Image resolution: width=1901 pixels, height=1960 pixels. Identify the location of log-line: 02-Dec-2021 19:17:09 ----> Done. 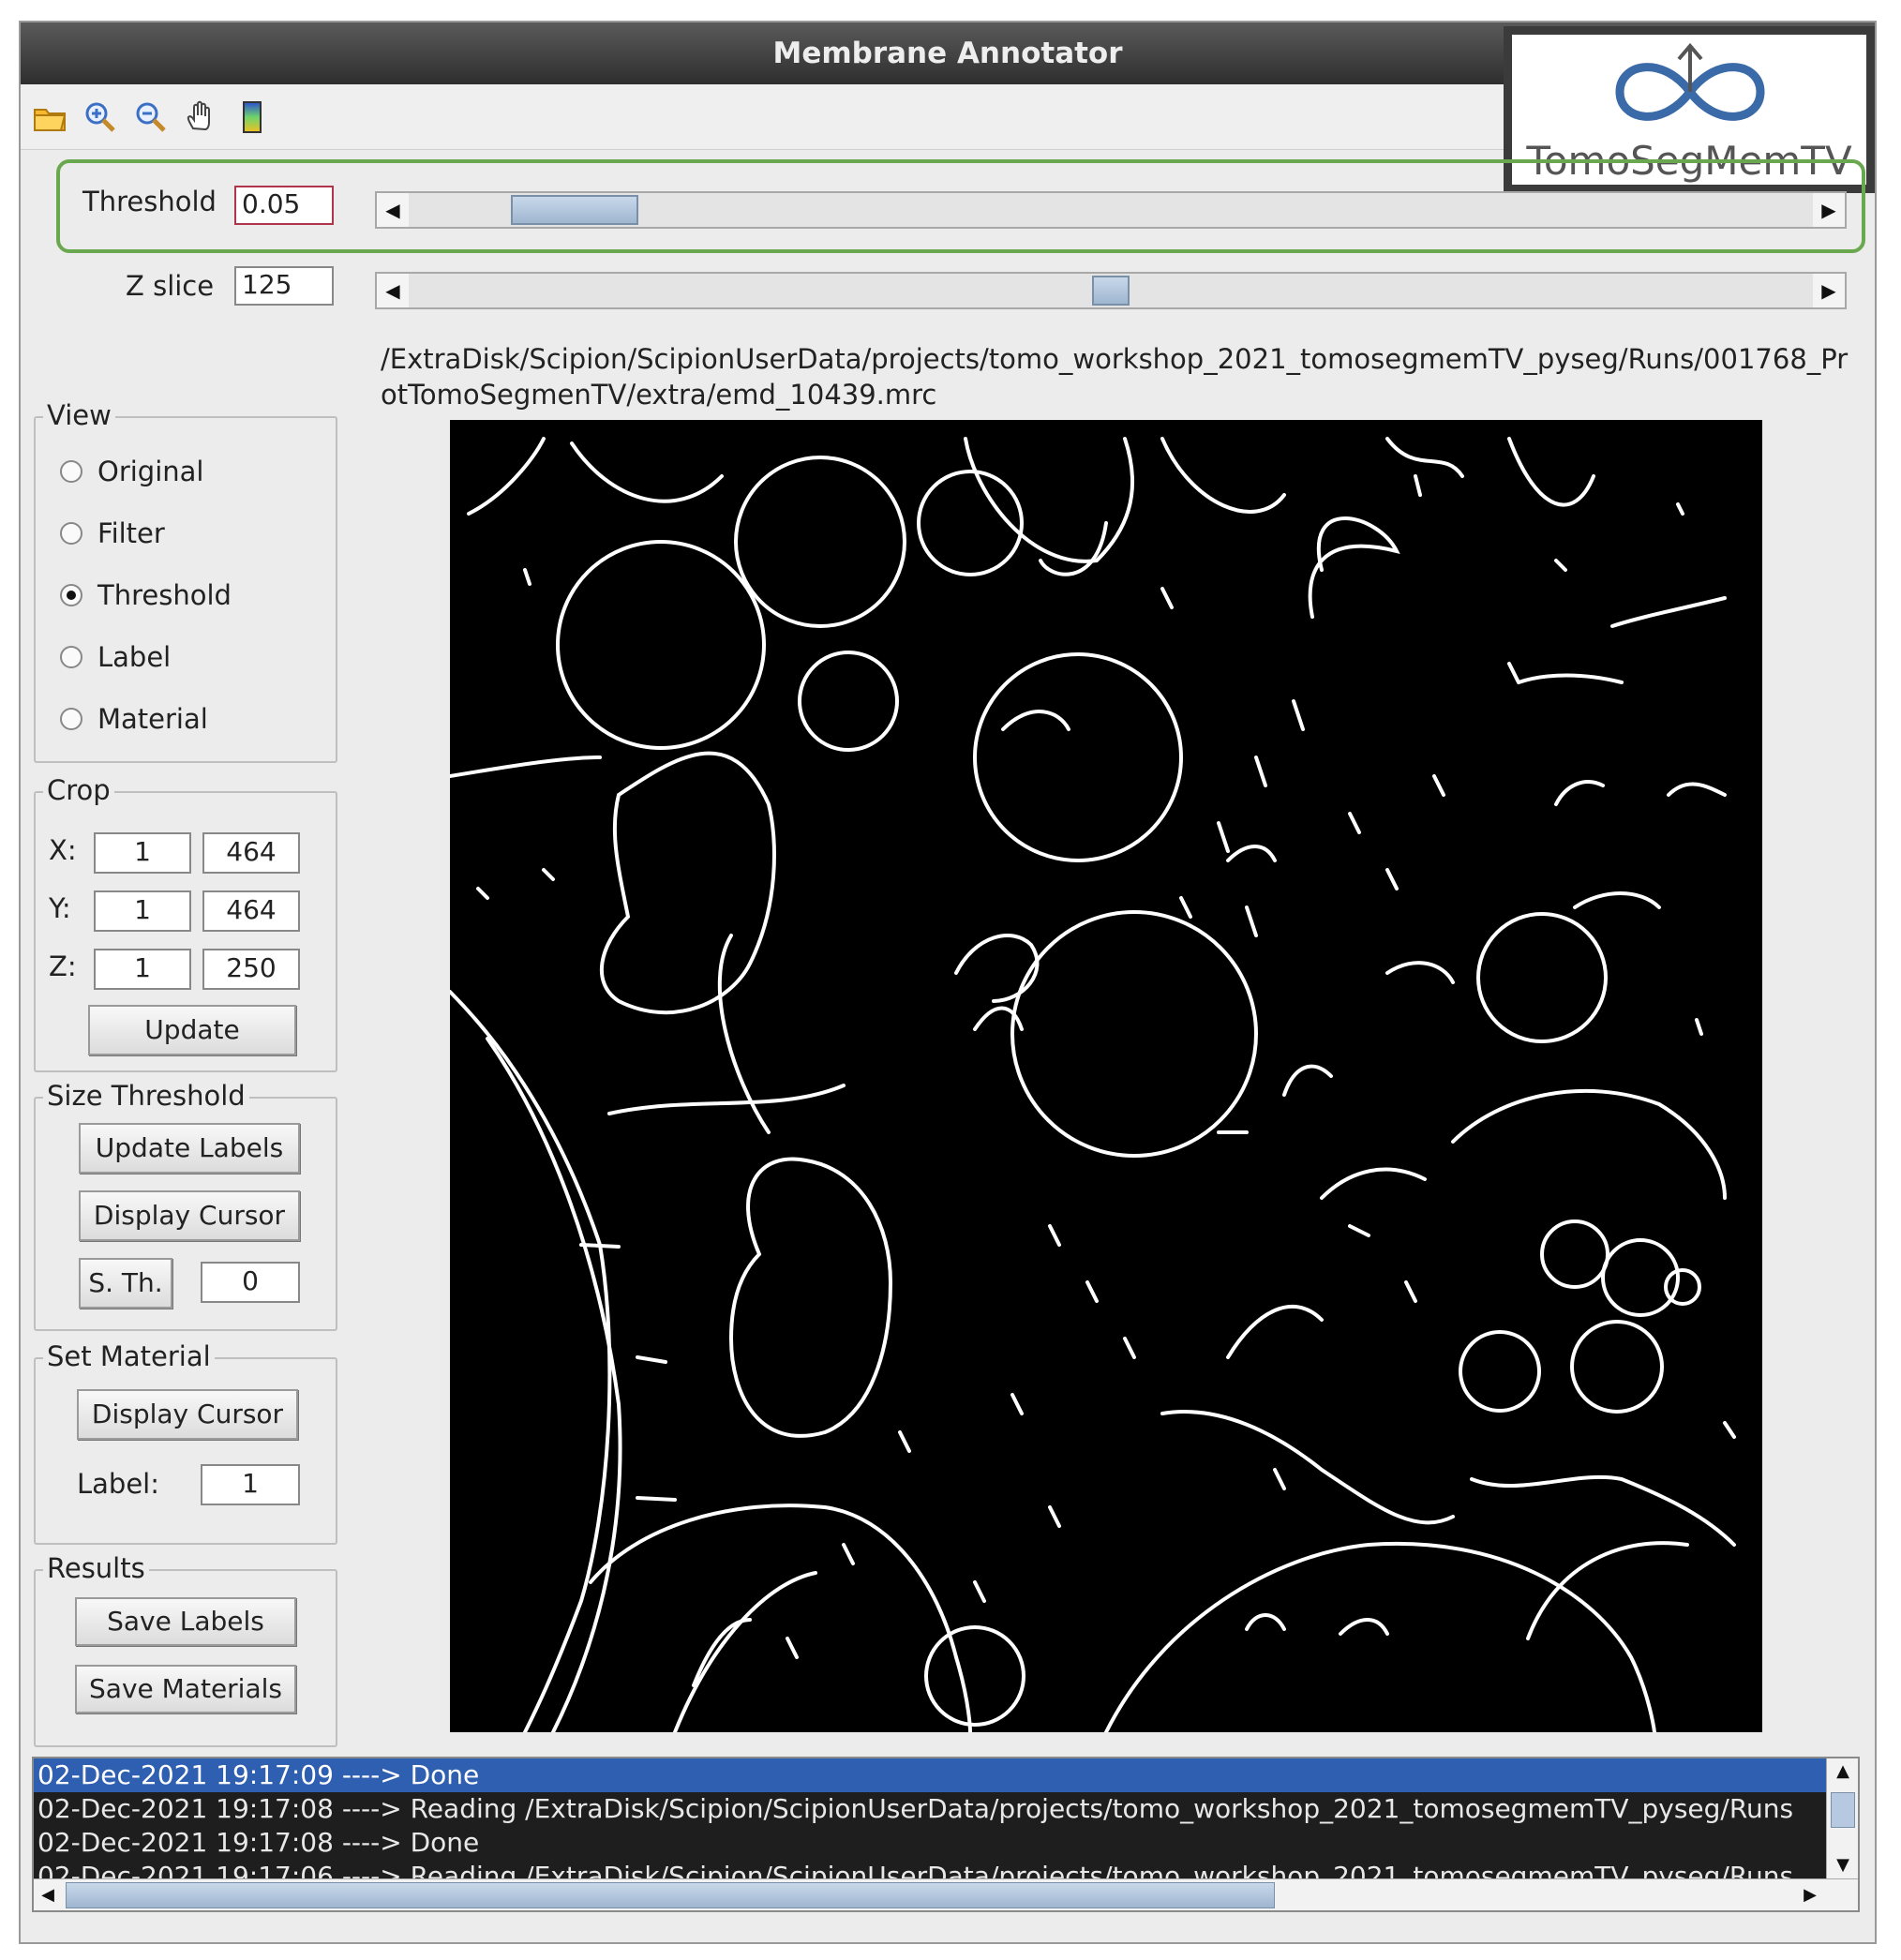
(930, 1775).